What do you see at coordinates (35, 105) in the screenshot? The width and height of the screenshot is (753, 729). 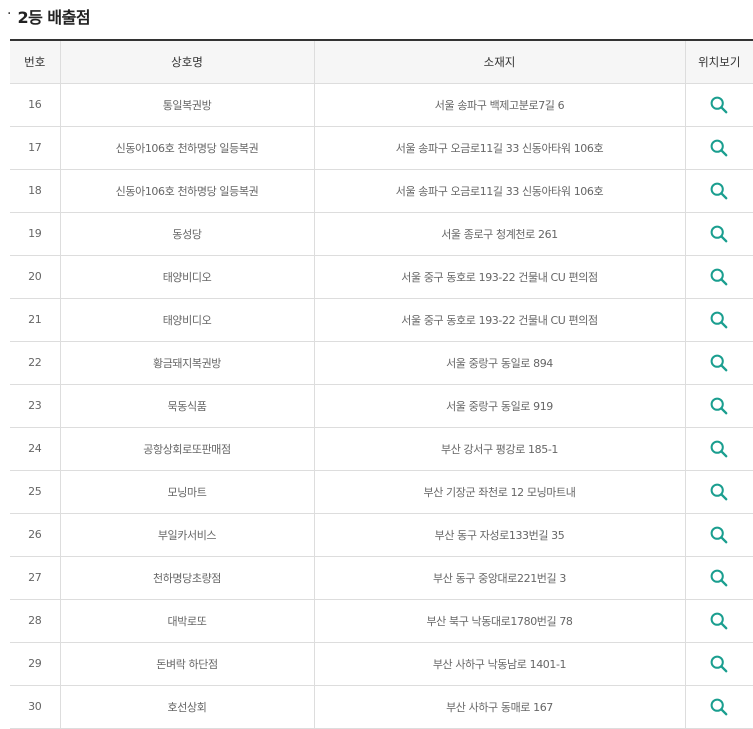 I see `row-number: 16` at bounding box center [35, 105].